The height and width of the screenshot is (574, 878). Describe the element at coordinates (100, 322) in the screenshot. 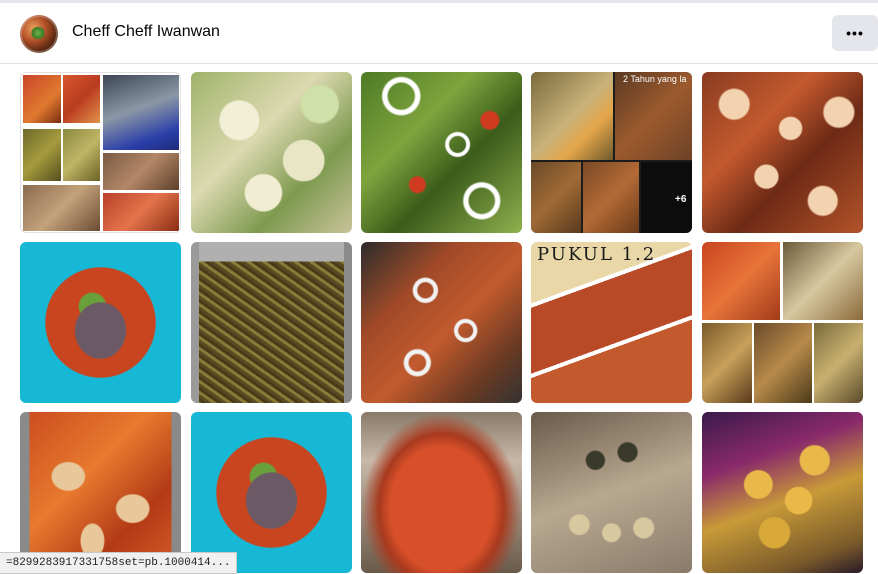

I see `photo-beef-soup-blue` at that location.